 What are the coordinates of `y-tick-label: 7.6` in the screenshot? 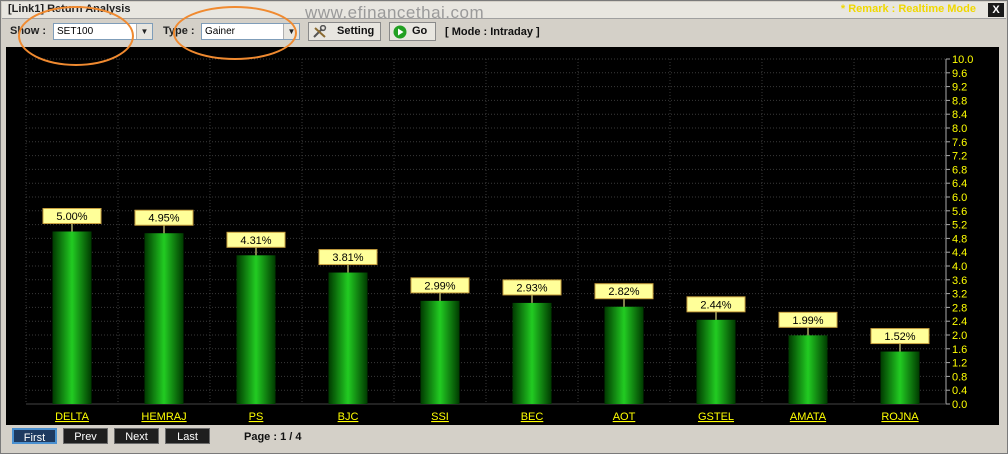 It's located at (959, 143).